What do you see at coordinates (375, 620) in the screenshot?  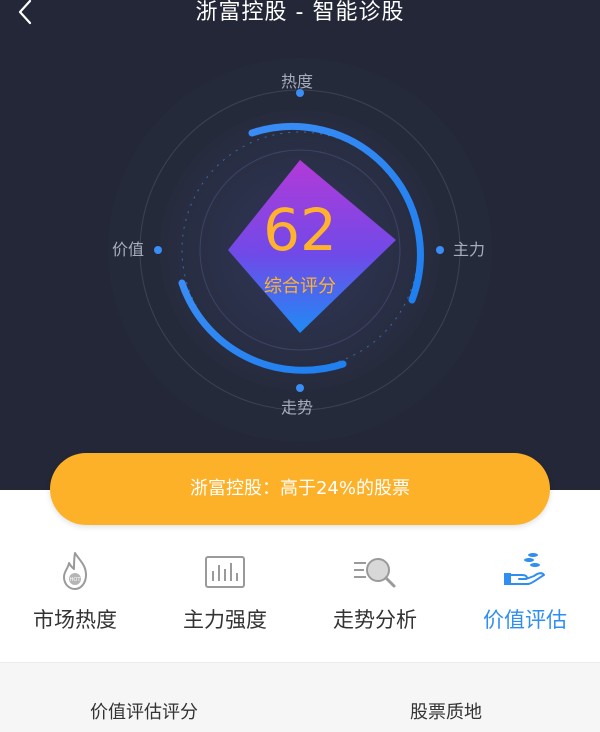 I see `tab-label: 走势分析` at bounding box center [375, 620].